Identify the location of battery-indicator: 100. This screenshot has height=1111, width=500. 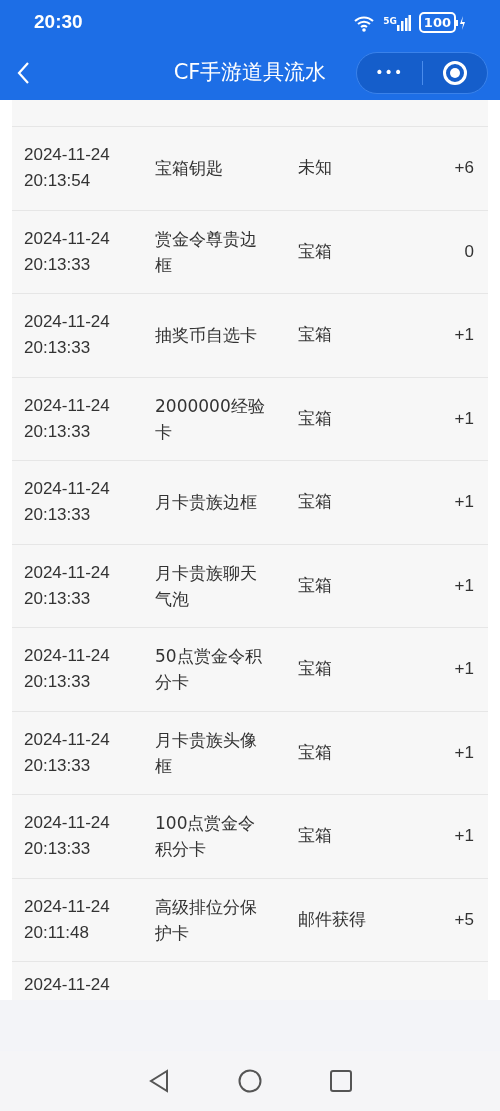
(442, 22).